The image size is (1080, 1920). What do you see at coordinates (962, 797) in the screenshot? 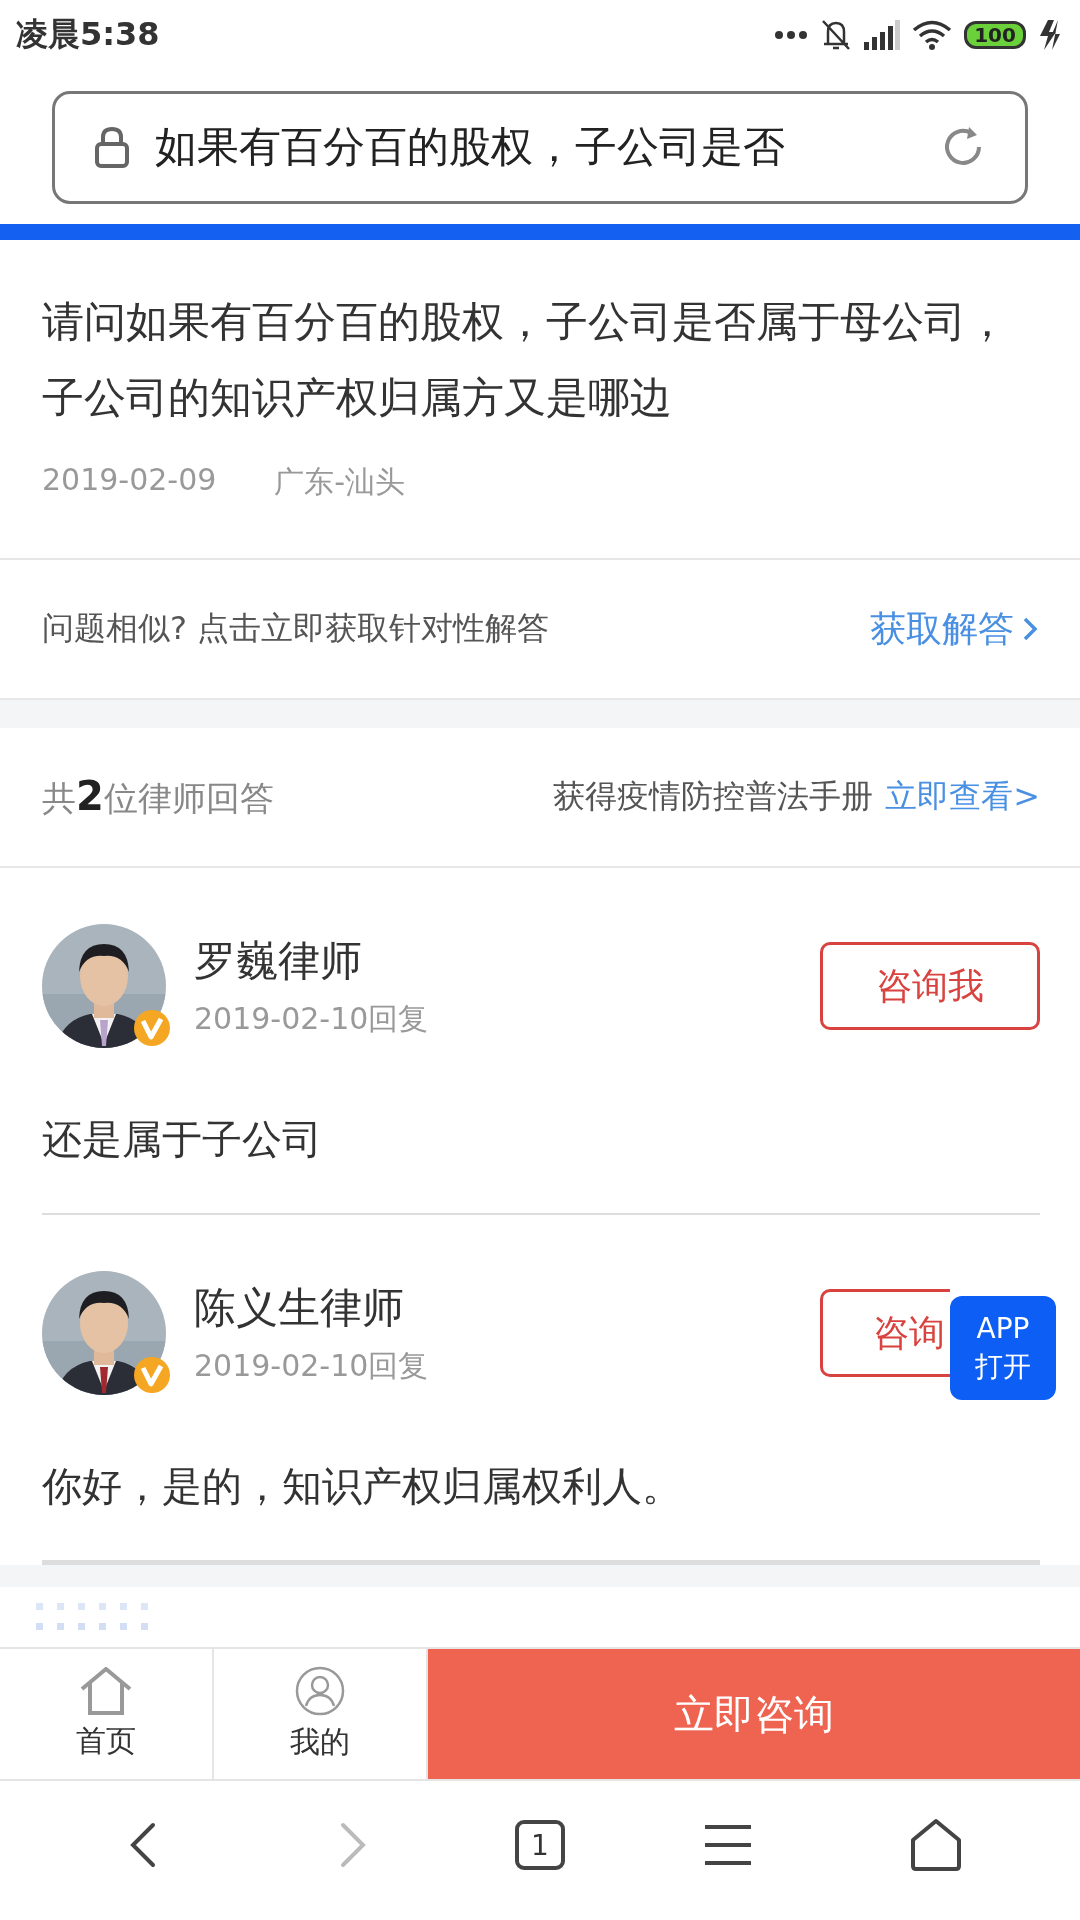
I see `view-now-link: 立即查看>` at bounding box center [962, 797].